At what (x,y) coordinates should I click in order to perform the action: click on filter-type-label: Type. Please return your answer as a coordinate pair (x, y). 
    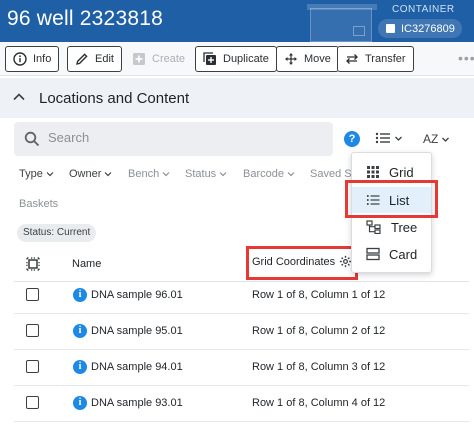
    Looking at the image, I should click on (31, 174).